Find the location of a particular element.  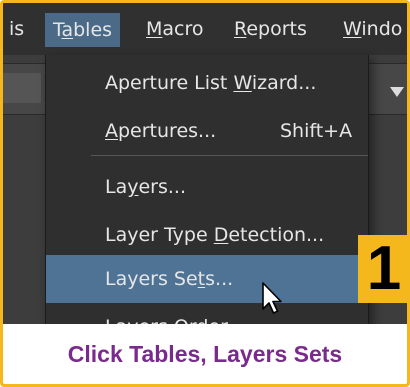

menu-reports-label: eports is located at coordinates (276, 29).